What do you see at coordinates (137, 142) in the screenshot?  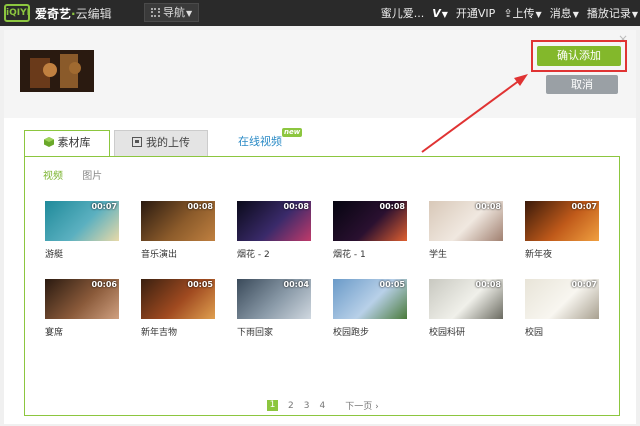 I see `upload-box-icon` at bounding box center [137, 142].